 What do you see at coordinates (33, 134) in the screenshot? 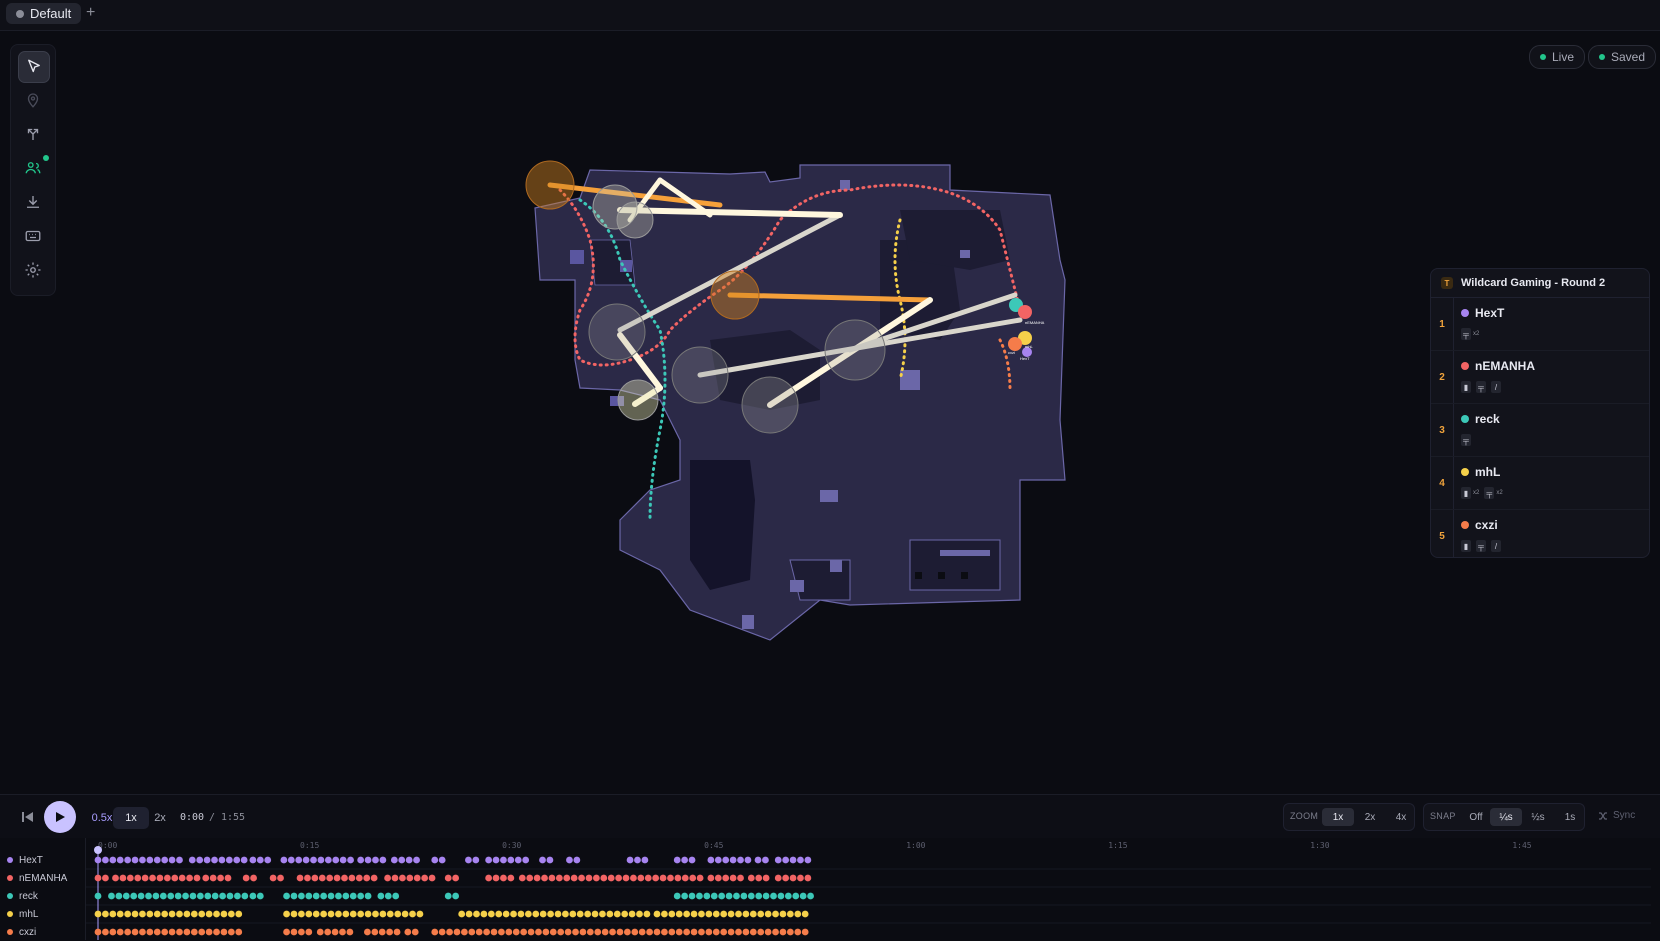
I see `route-tool-button` at bounding box center [33, 134].